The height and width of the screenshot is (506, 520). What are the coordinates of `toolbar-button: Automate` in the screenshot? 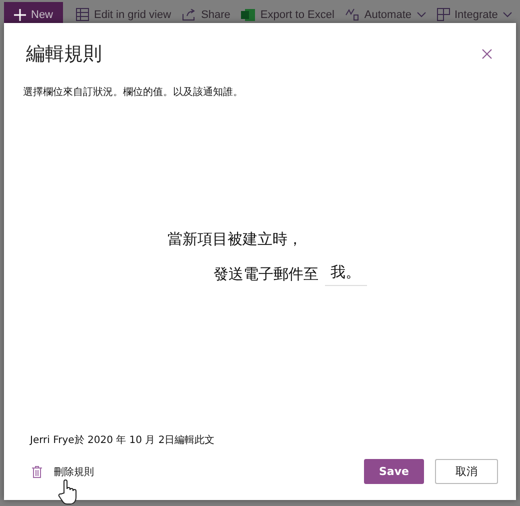 It's located at (385, 14).